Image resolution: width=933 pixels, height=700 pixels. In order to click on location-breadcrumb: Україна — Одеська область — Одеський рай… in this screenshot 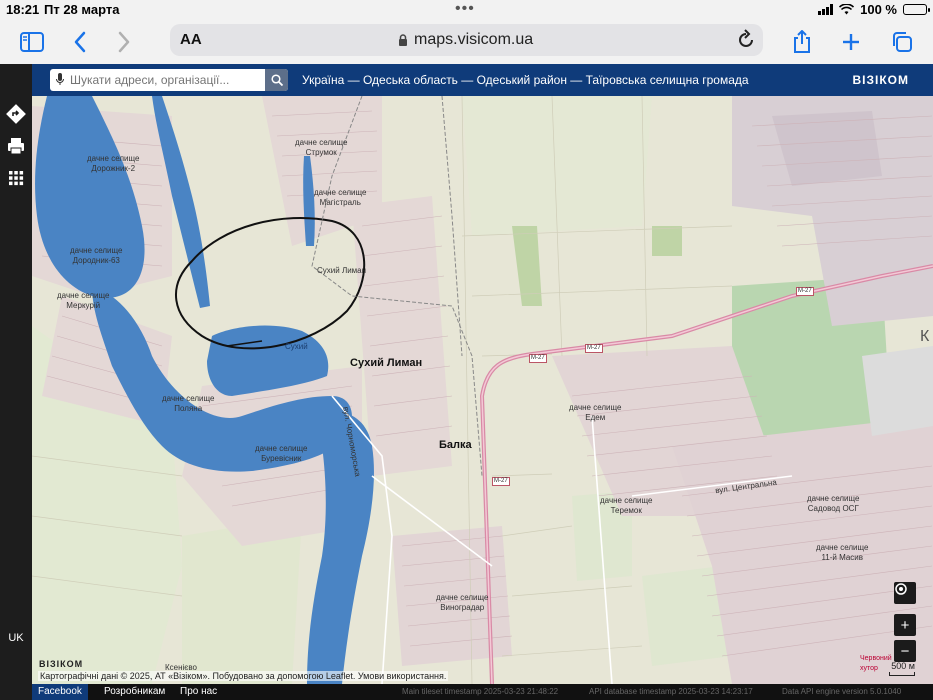, I will do `click(525, 80)`.